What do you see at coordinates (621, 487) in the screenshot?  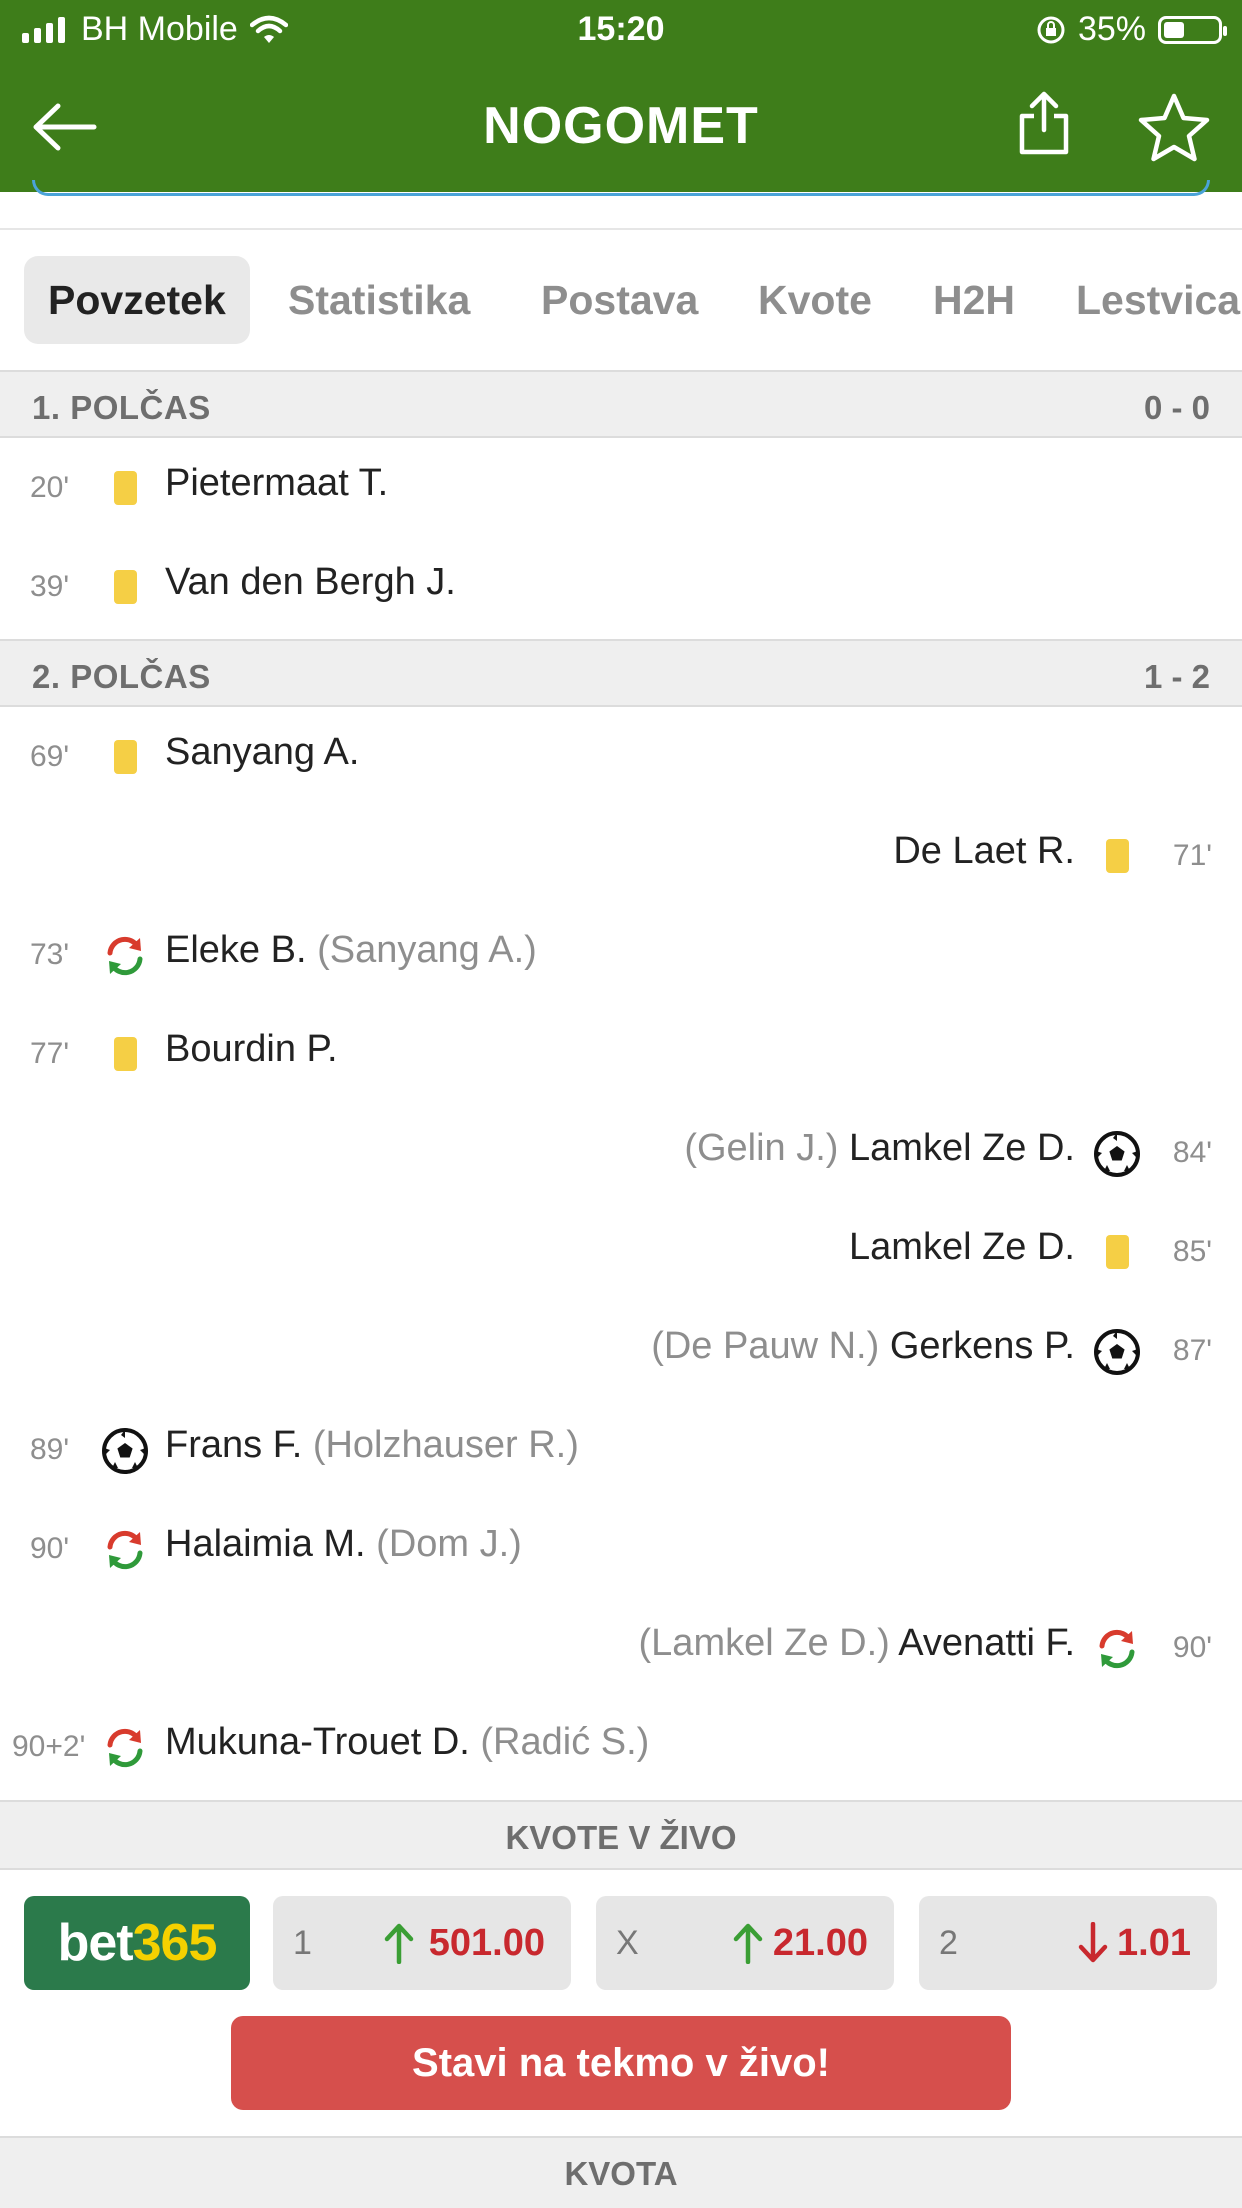 I see `event-row: 20' Pietermaat T.` at bounding box center [621, 487].